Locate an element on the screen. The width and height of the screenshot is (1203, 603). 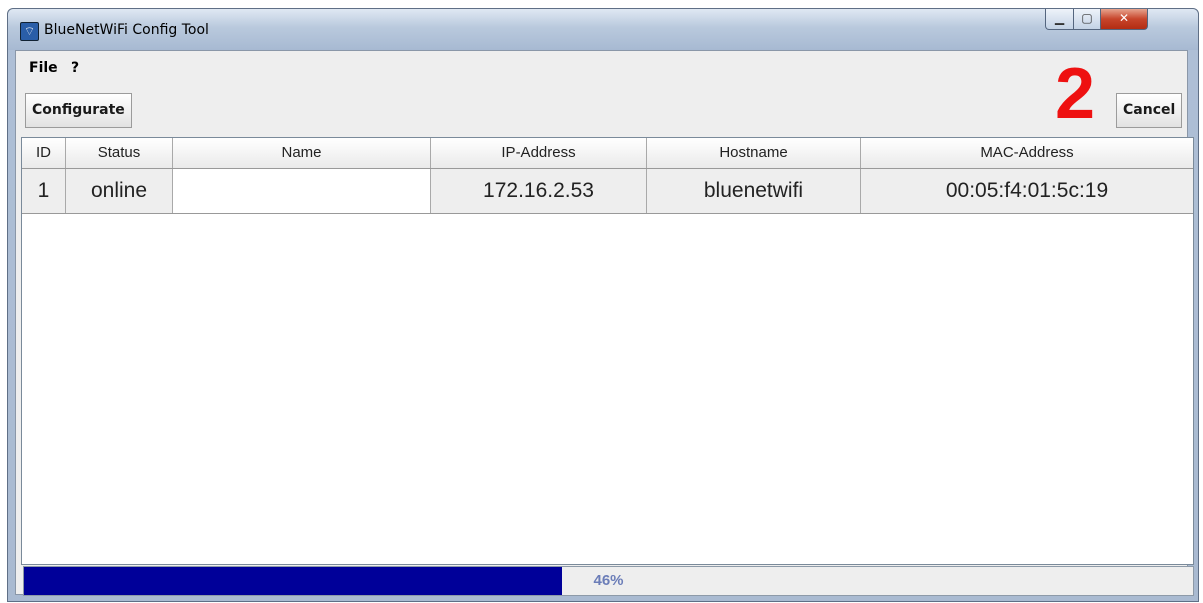
maximize-button: ▢ is located at coordinates (1087, 19).